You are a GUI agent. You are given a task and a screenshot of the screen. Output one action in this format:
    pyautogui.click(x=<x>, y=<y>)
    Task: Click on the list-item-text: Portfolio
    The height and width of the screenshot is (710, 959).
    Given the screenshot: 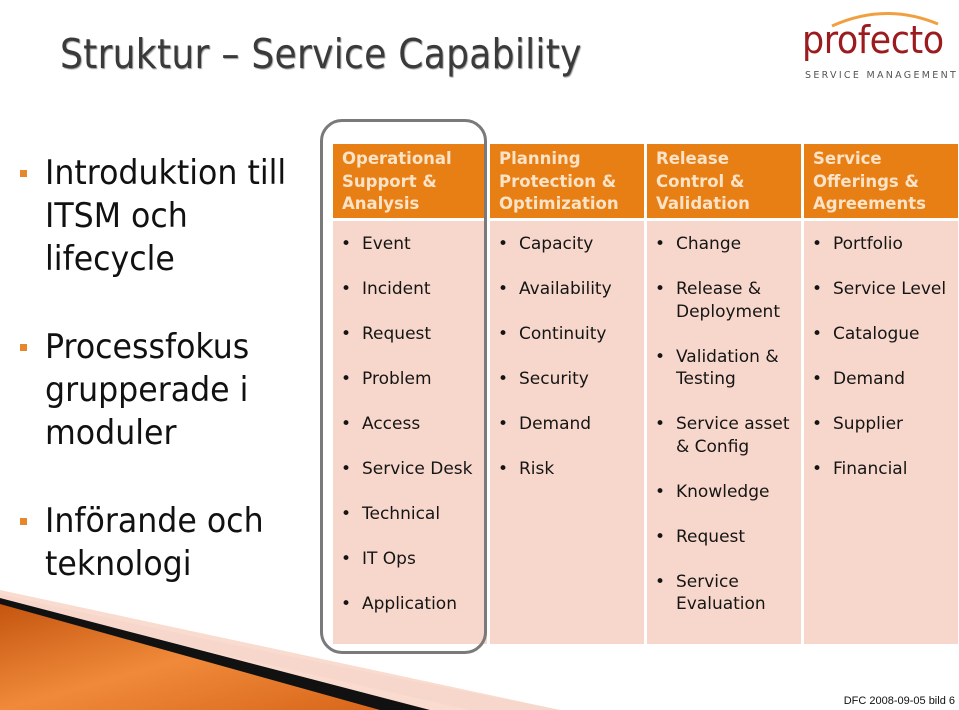 What is the action you would take?
    pyautogui.click(x=868, y=244)
    